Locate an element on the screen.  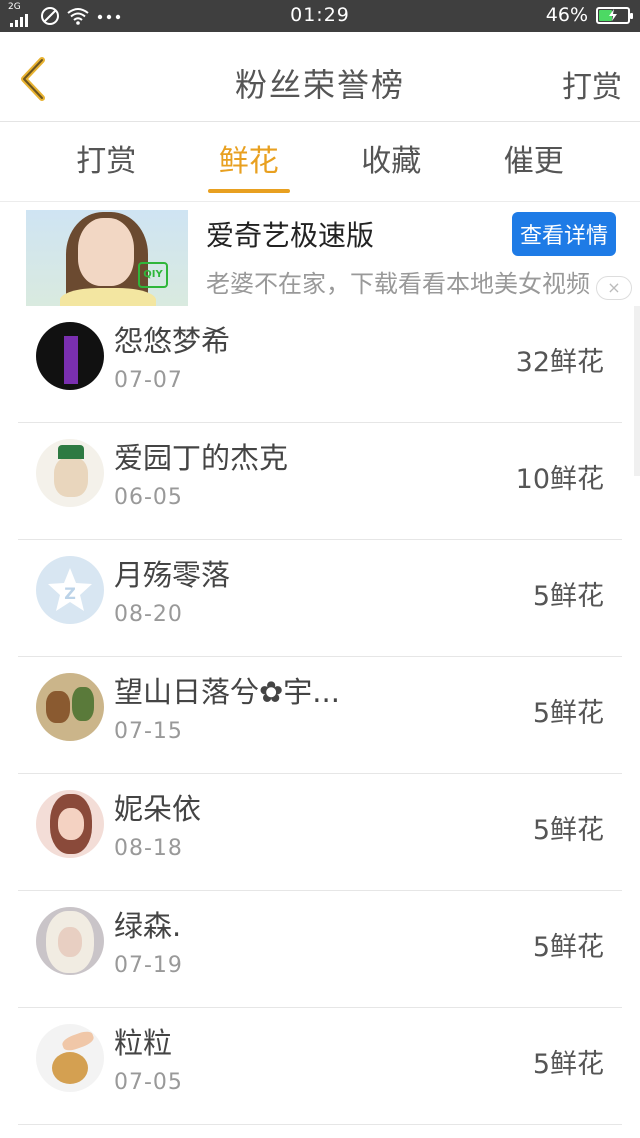
close-icon: × is located at coordinates (614, 288).